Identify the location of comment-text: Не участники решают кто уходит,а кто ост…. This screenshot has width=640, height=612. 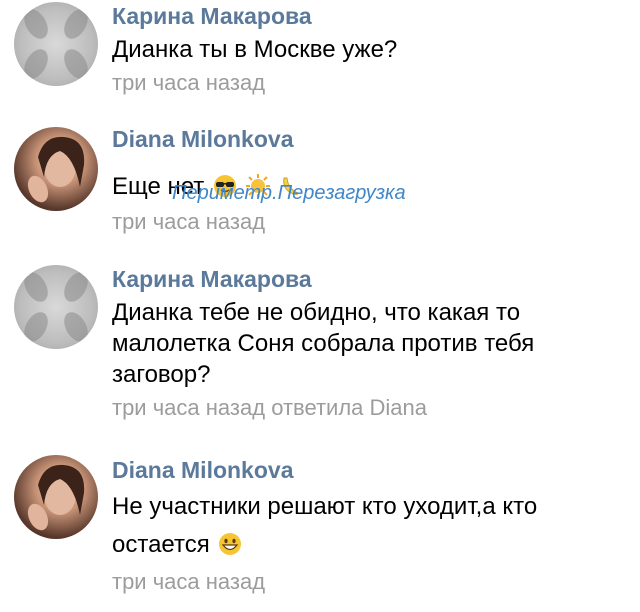
(325, 525).